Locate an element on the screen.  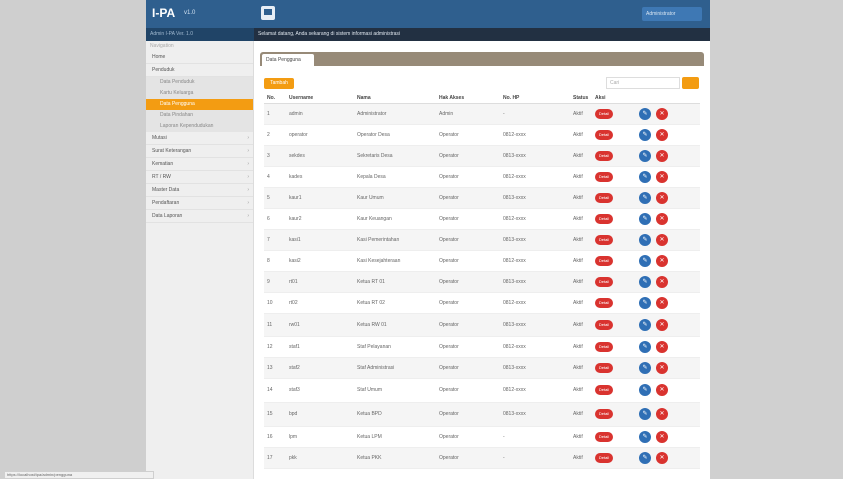
sidebar-subitem-laporan-kependudukan: Laporan Kependudukan is located at coordinates (199, 126).